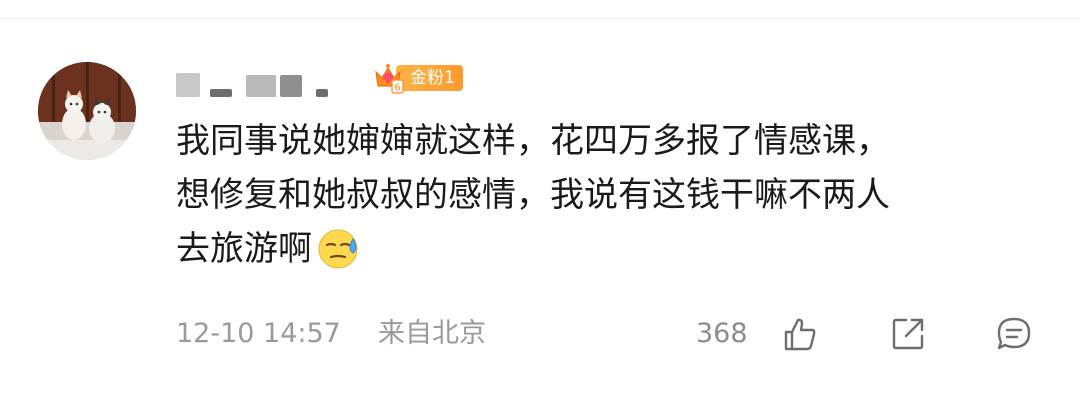  What do you see at coordinates (397, 88) in the screenshot?
I see `svg-text: 6` at bounding box center [397, 88].